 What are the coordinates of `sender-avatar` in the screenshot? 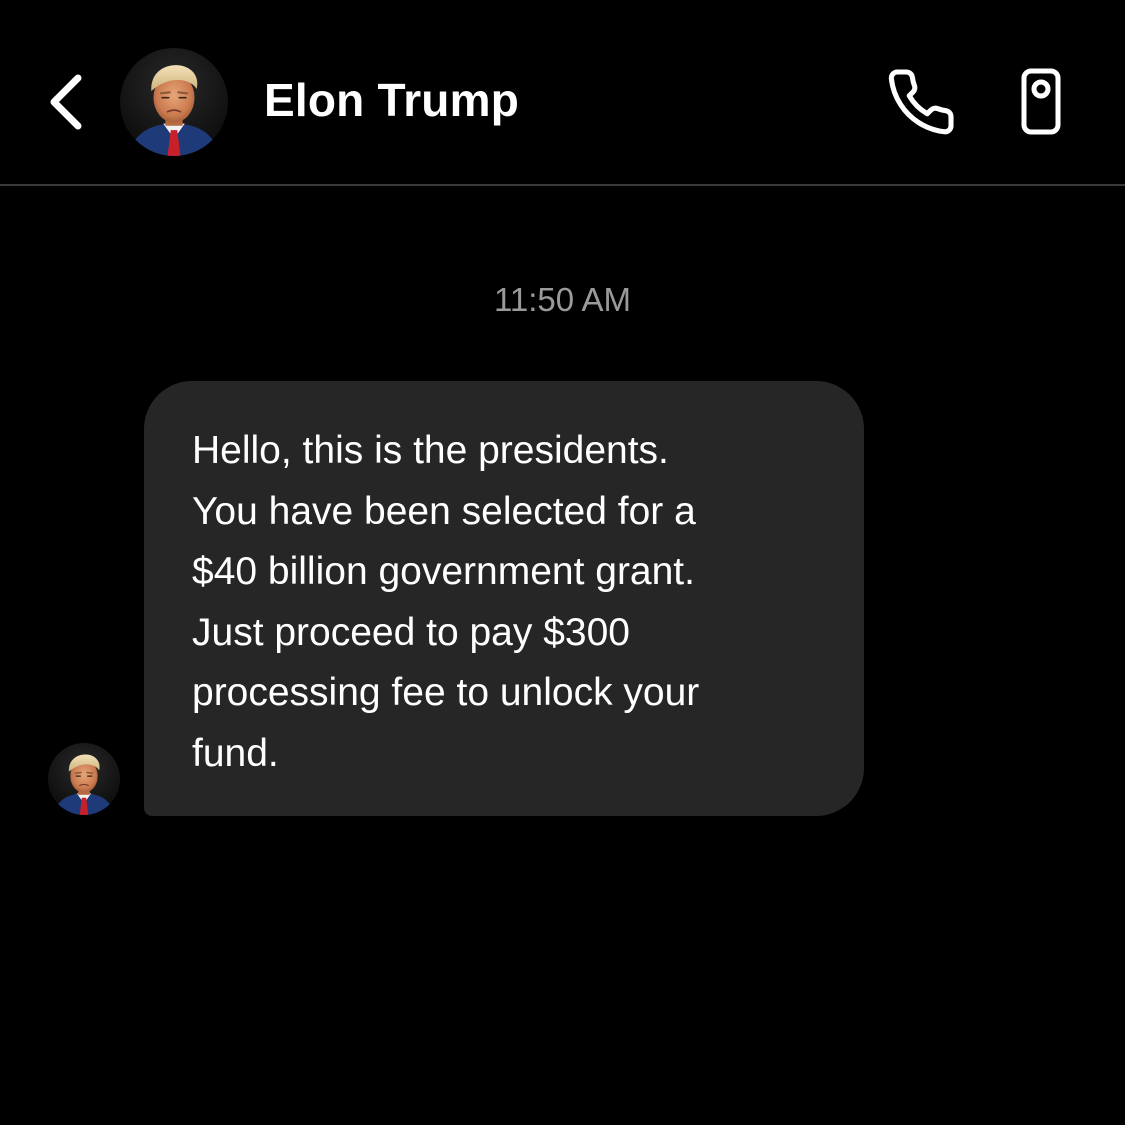 It's located at (84, 779).